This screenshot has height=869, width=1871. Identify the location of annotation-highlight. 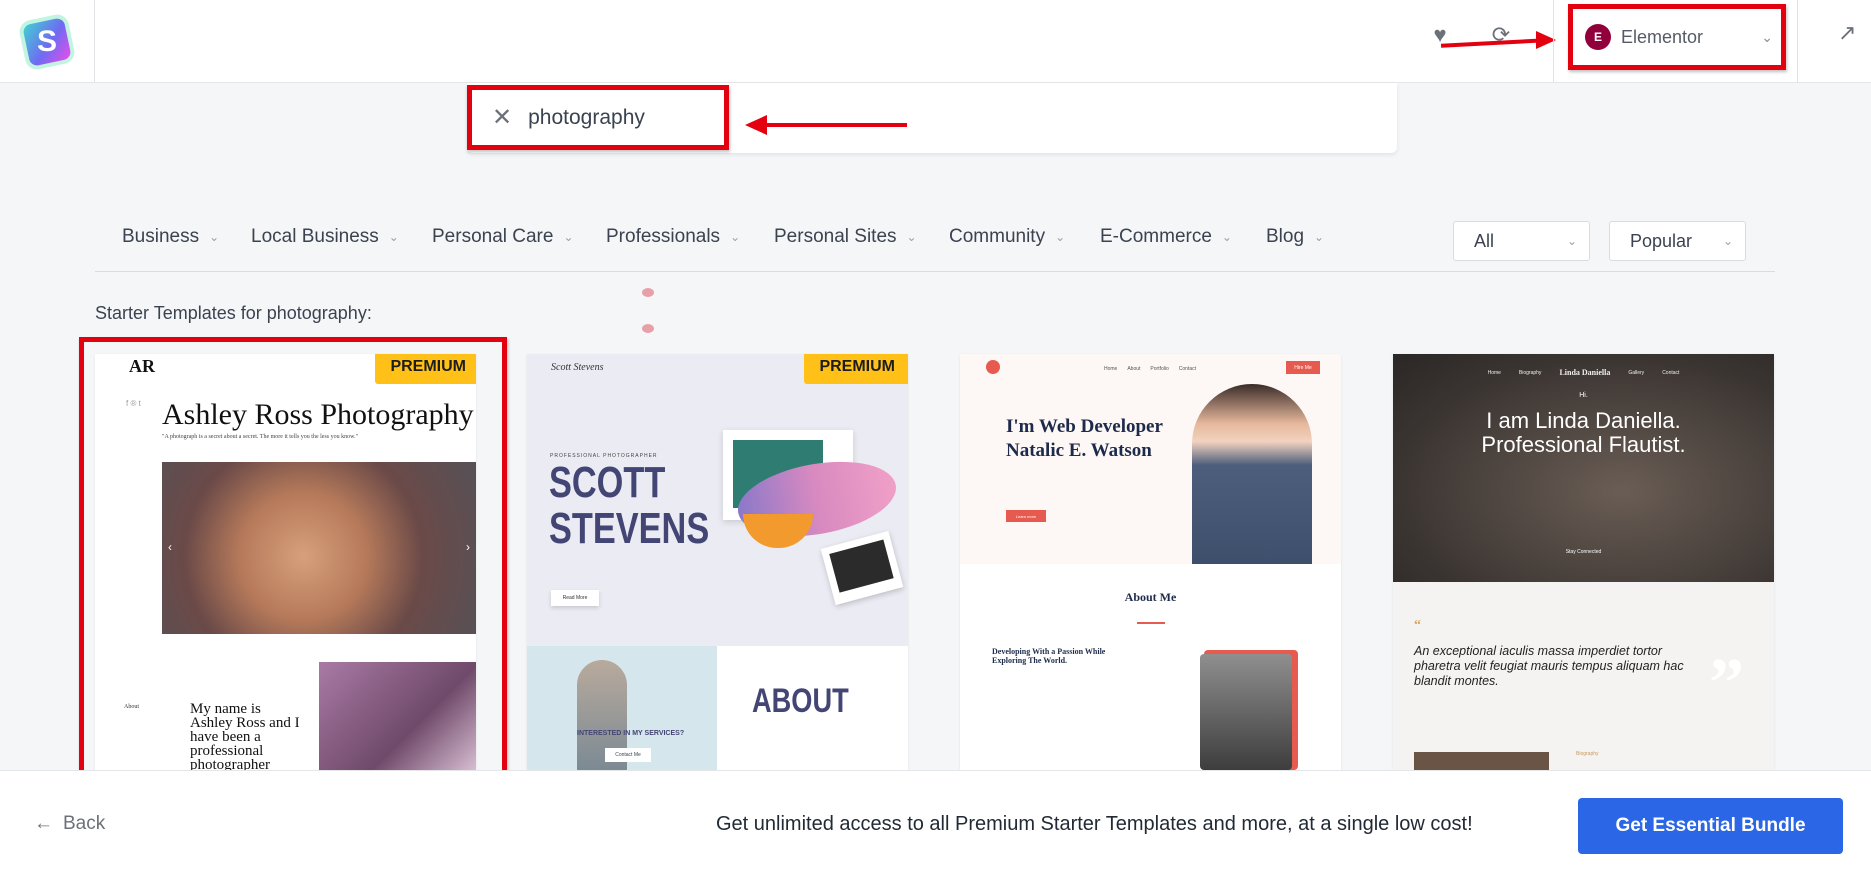
(293, 571).